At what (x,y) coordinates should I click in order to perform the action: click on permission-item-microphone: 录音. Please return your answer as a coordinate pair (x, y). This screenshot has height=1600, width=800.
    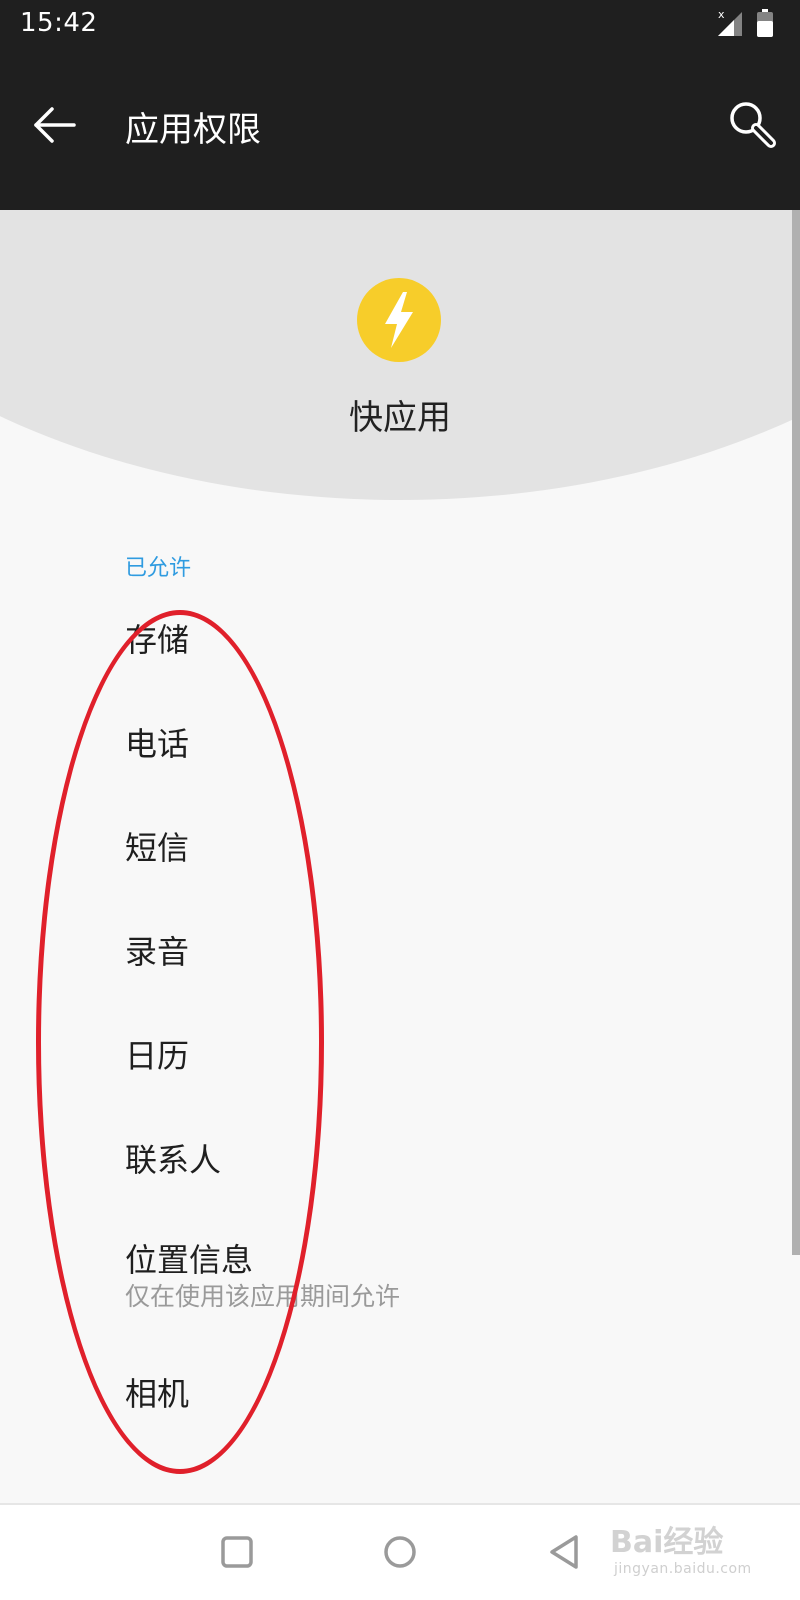
    Looking at the image, I should click on (157, 952).